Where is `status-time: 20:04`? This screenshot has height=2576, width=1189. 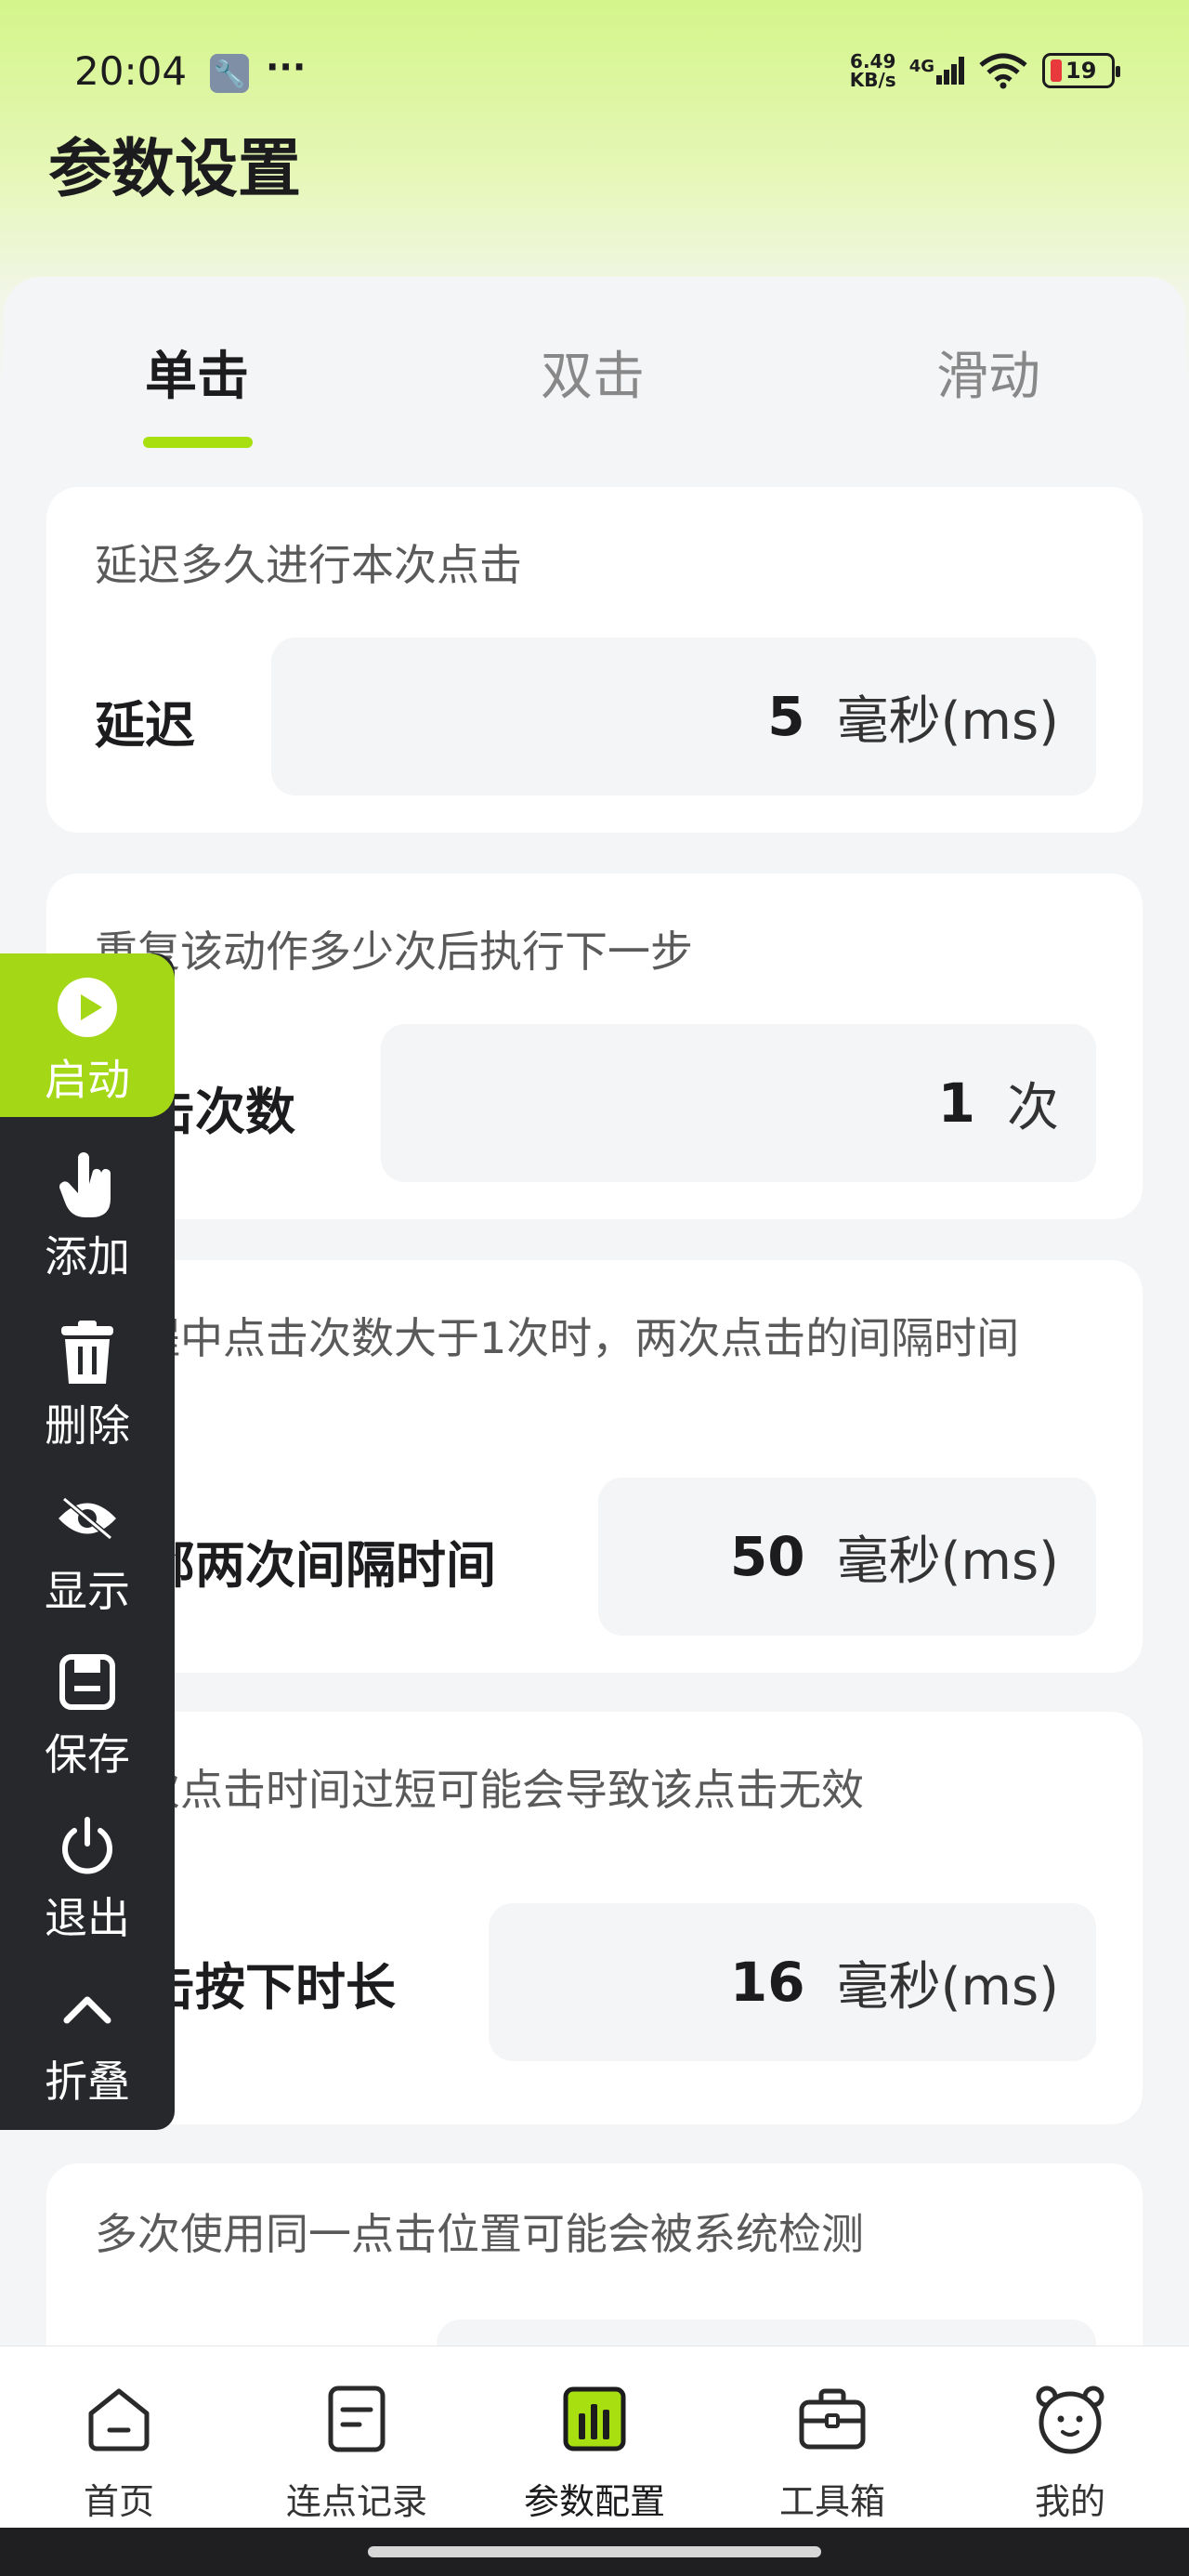
status-time: 20:04 is located at coordinates (131, 71).